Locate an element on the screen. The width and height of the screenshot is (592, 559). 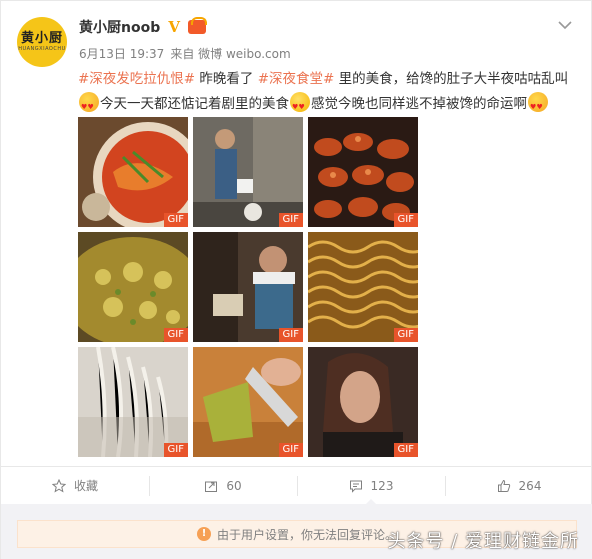
knife-chopping-image is located at coordinates (248, 402).